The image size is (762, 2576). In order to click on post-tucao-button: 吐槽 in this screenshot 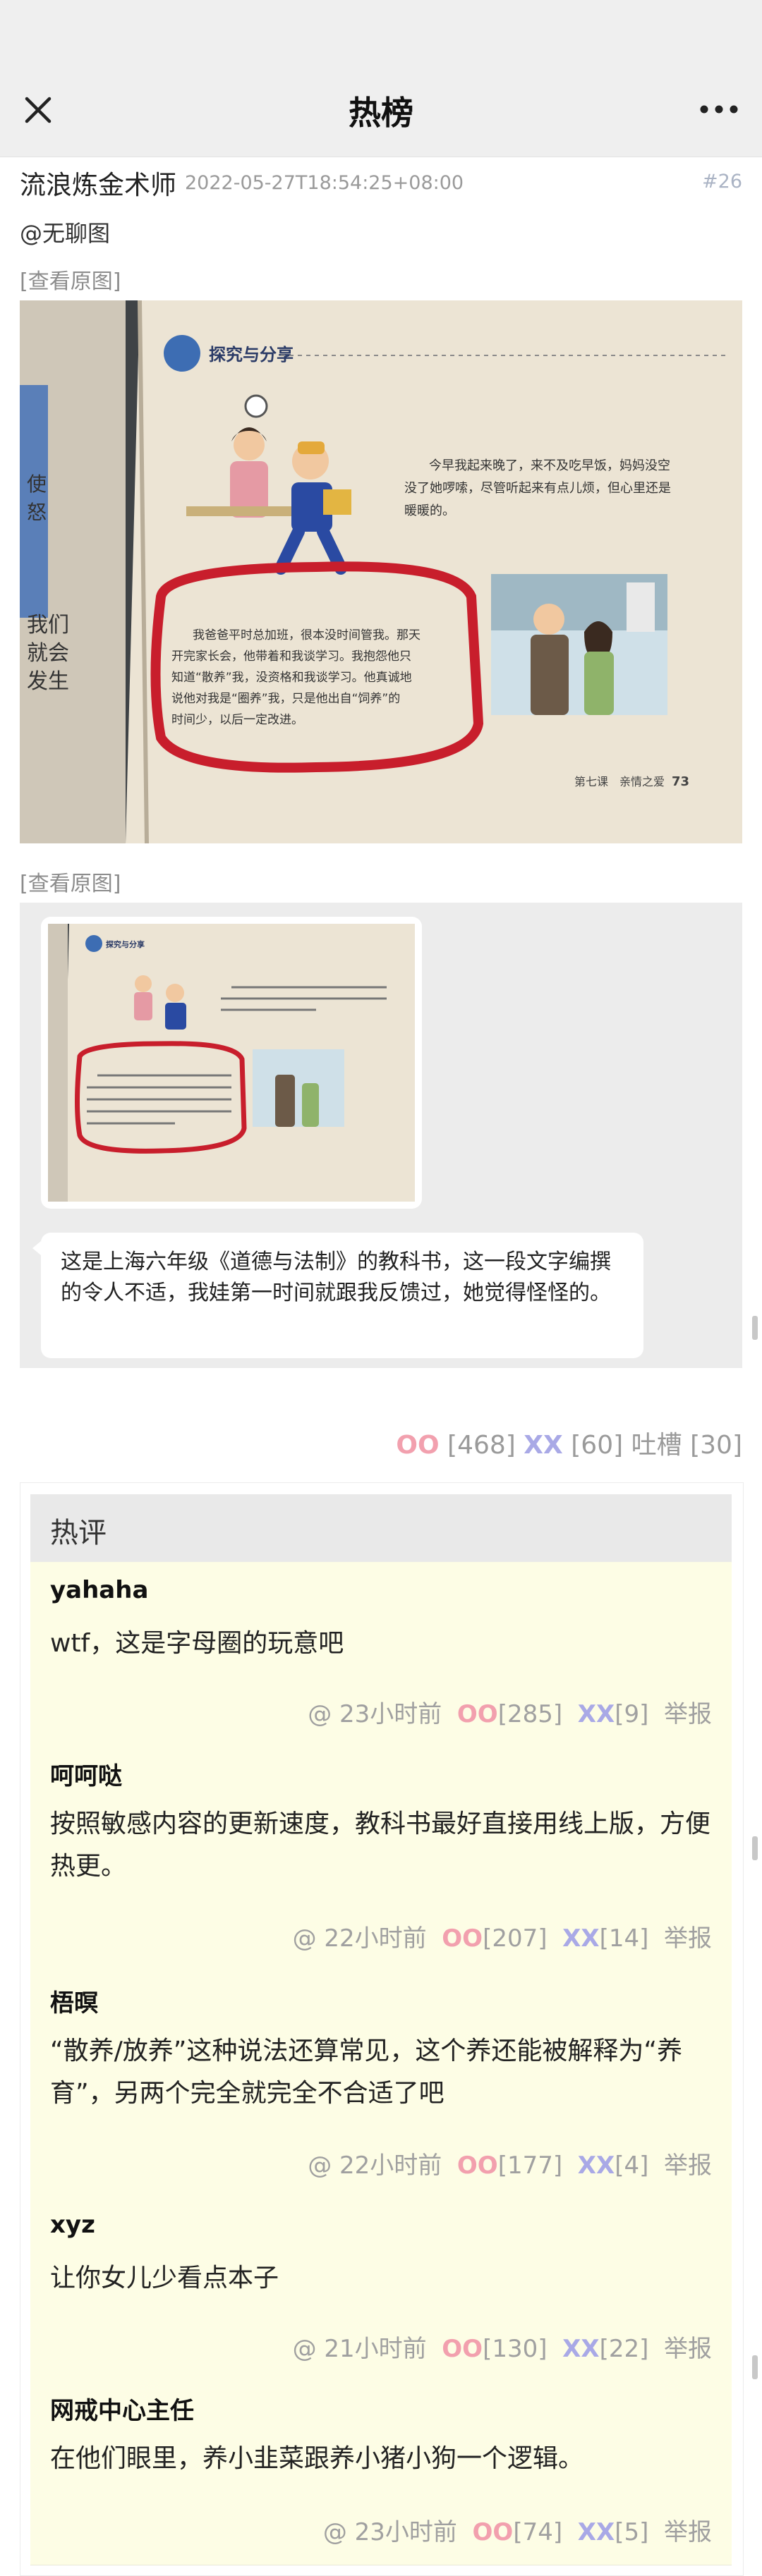, I will do `click(656, 1446)`.